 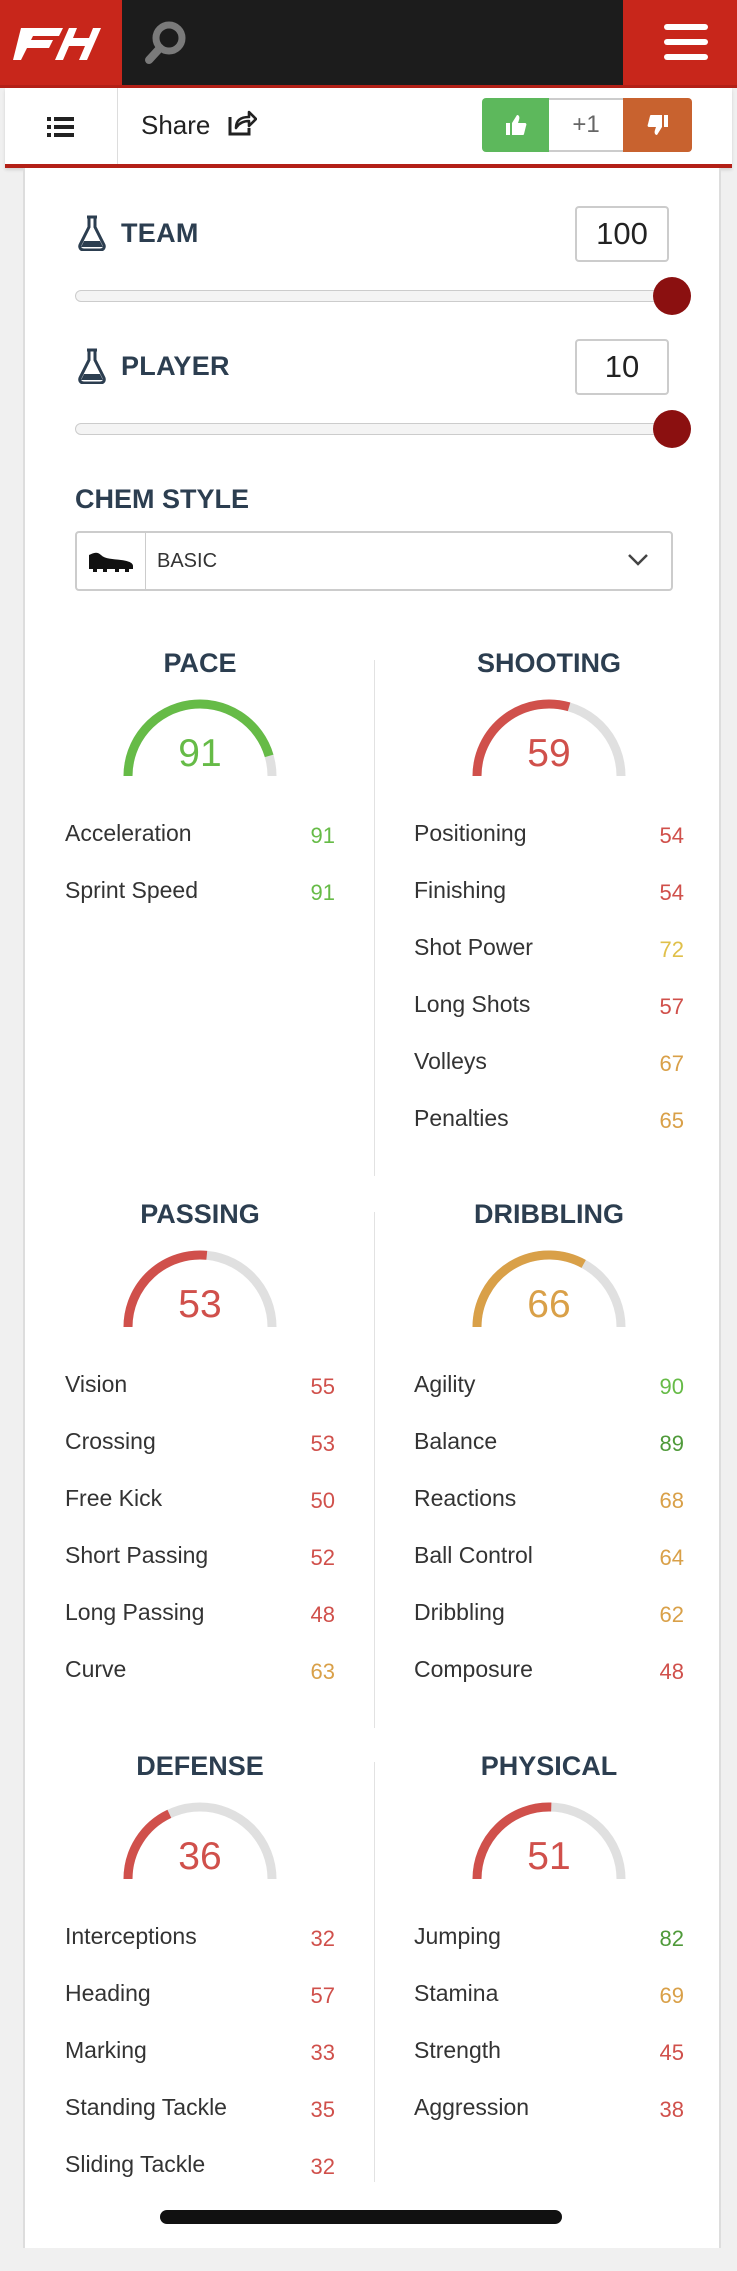 I want to click on attribute-row: Short Passing 52, so click(x=200, y=1562).